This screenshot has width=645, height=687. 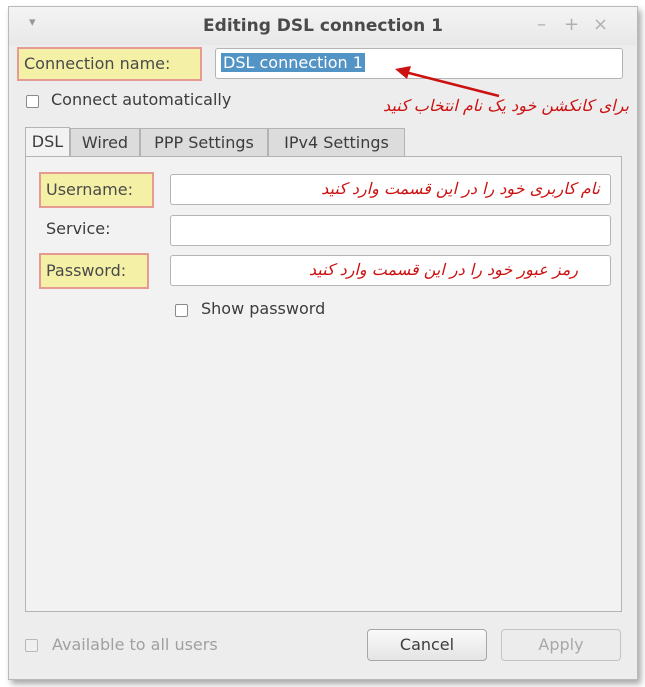 What do you see at coordinates (204, 142) in the screenshot?
I see `tab-ppp-settings: PPP Settings` at bounding box center [204, 142].